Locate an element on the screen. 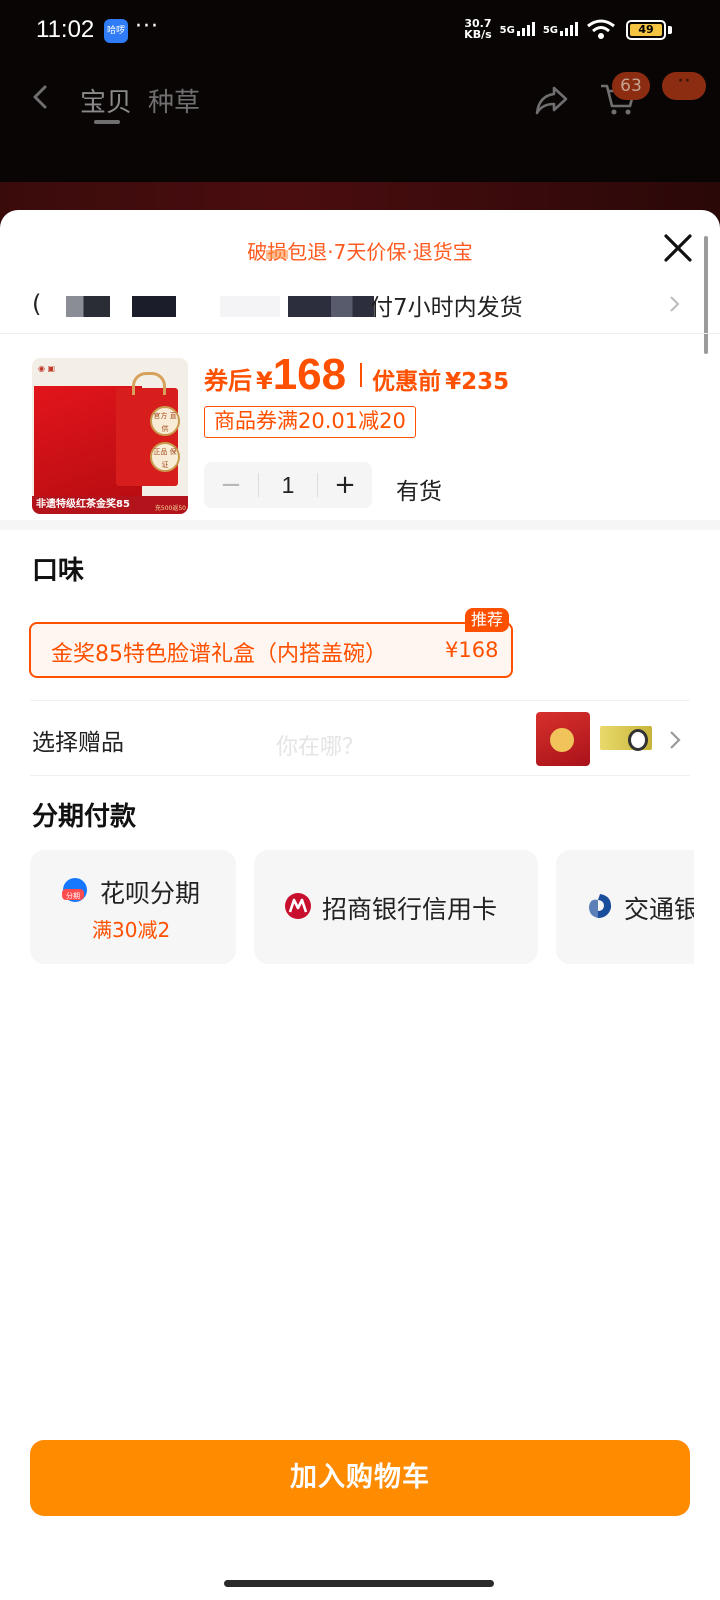 The width and height of the screenshot is (720, 1600). app-notification-icon: 哈啰 is located at coordinates (116, 31).